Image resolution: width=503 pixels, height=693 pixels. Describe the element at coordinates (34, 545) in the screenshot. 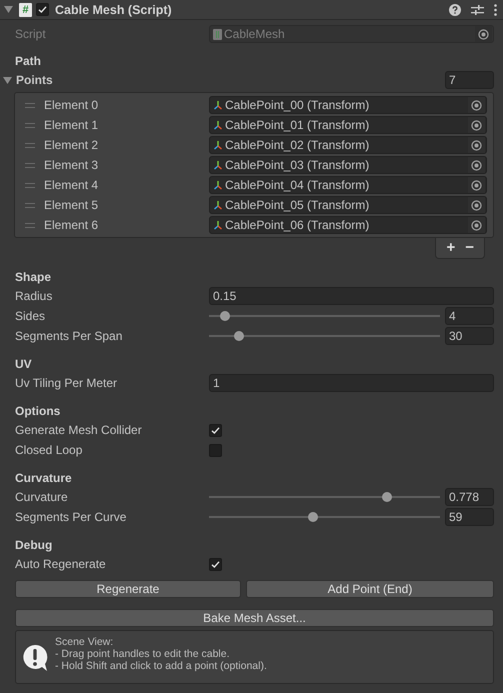

I see `section-header: Debug` at that location.